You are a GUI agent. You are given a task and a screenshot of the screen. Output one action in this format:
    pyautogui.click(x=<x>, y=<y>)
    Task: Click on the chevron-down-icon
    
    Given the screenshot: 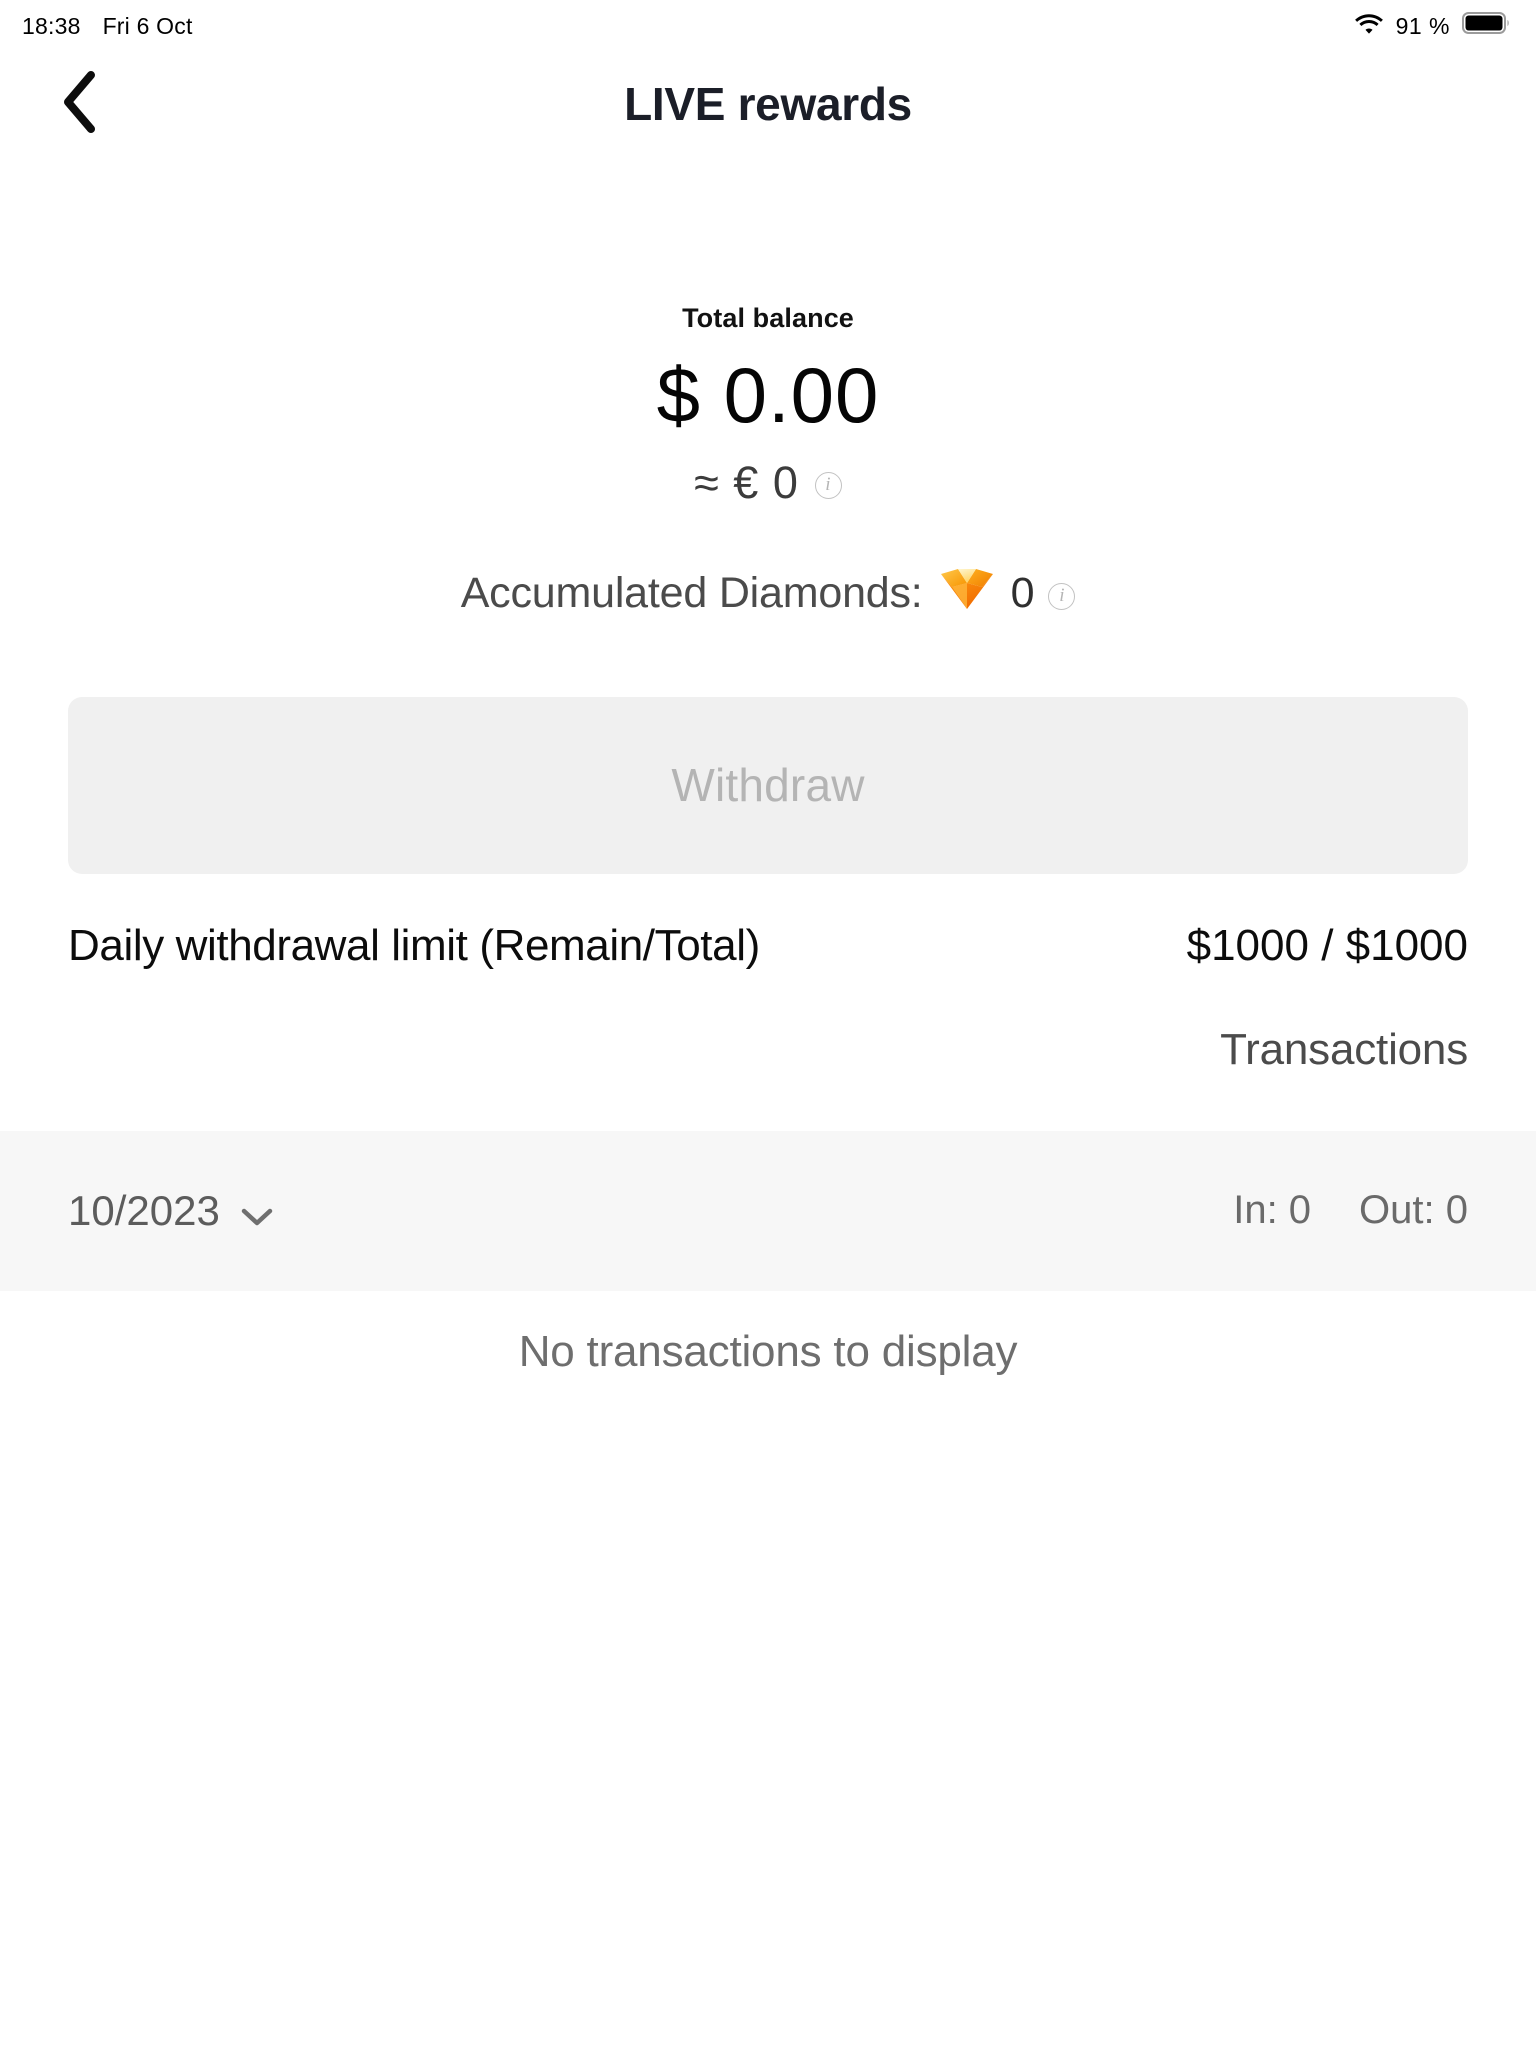 What is the action you would take?
    pyautogui.click(x=257, y=1214)
    